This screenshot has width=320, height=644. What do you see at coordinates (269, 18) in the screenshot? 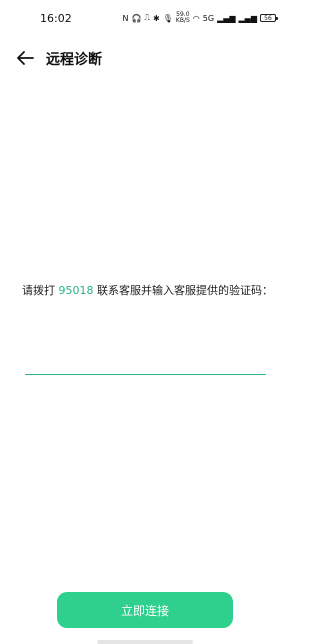
I see `battery-icon: 56` at bounding box center [269, 18].